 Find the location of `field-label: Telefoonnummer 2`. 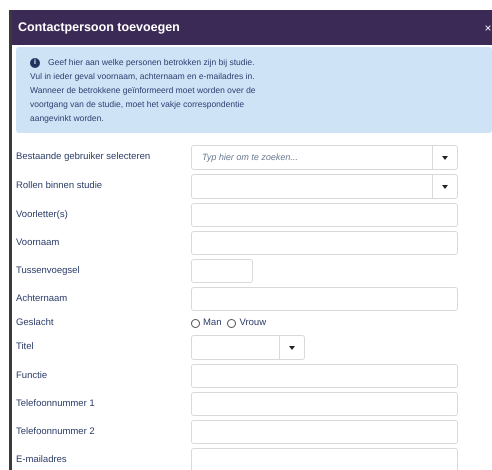

field-label: Telefoonnummer 2 is located at coordinates (56, 431).